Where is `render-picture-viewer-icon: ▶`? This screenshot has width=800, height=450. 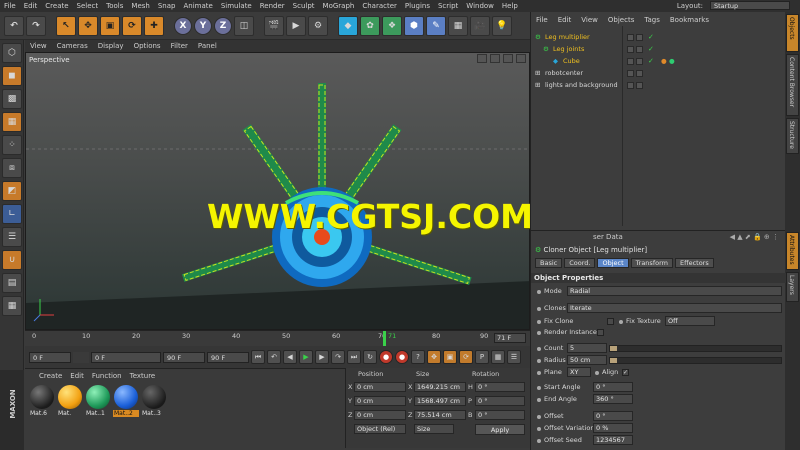
render-picture-viewer-icon: ▶ is located at coordinates (296, 25).